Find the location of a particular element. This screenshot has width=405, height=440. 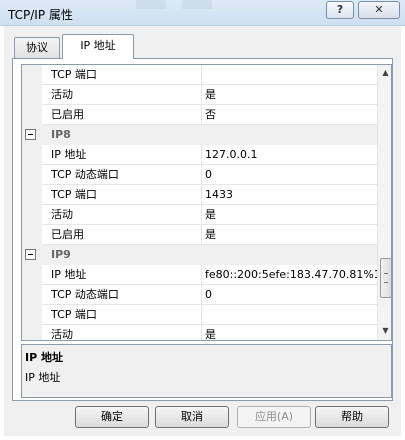

window-title: TCP/IP 属性 is located at coordinates (40, 15).